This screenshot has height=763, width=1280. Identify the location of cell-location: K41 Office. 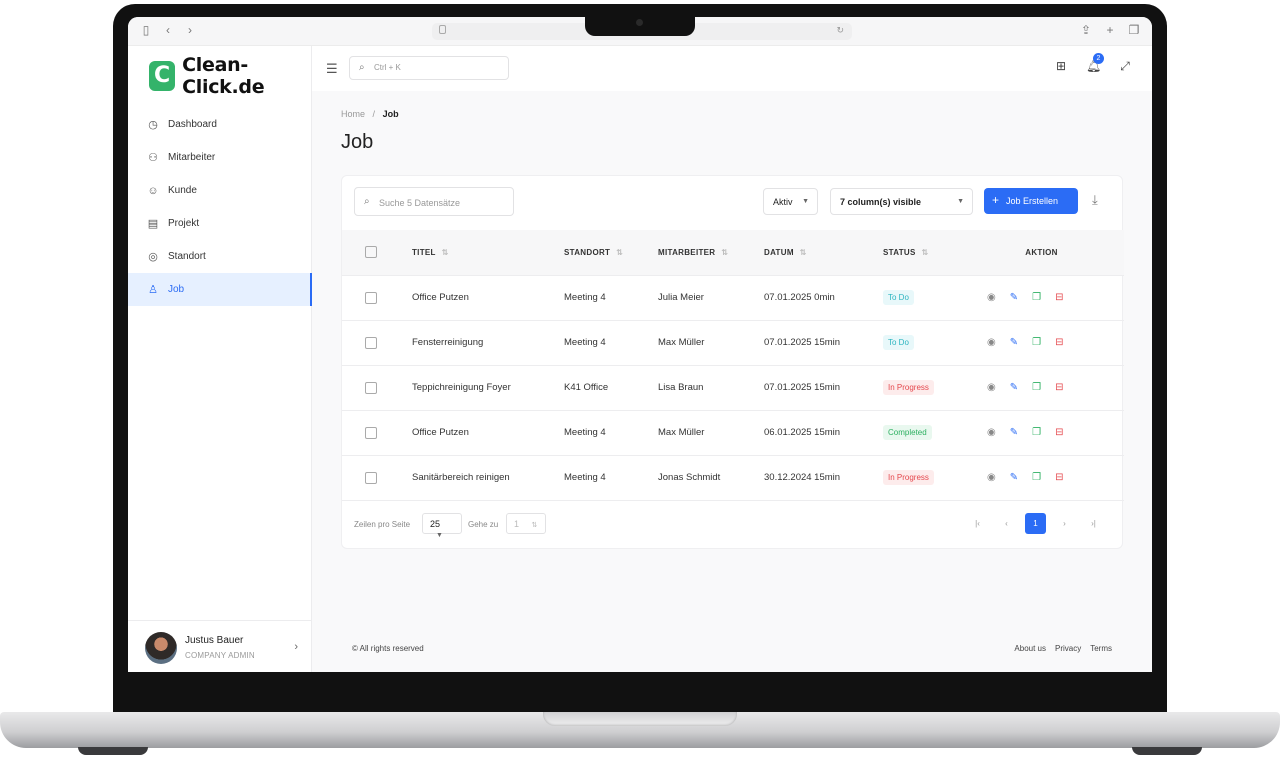
(599, 388).